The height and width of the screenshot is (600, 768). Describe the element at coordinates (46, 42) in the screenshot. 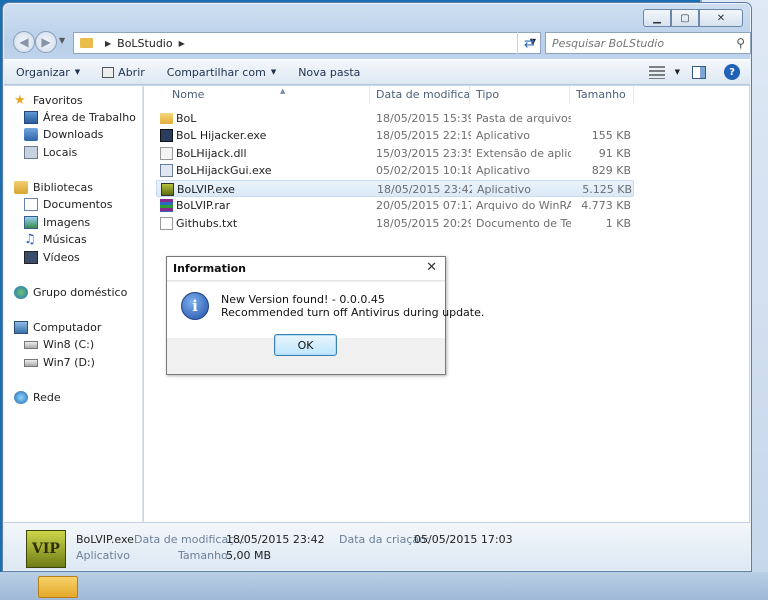

I see `forward-button: ▶` at that location.